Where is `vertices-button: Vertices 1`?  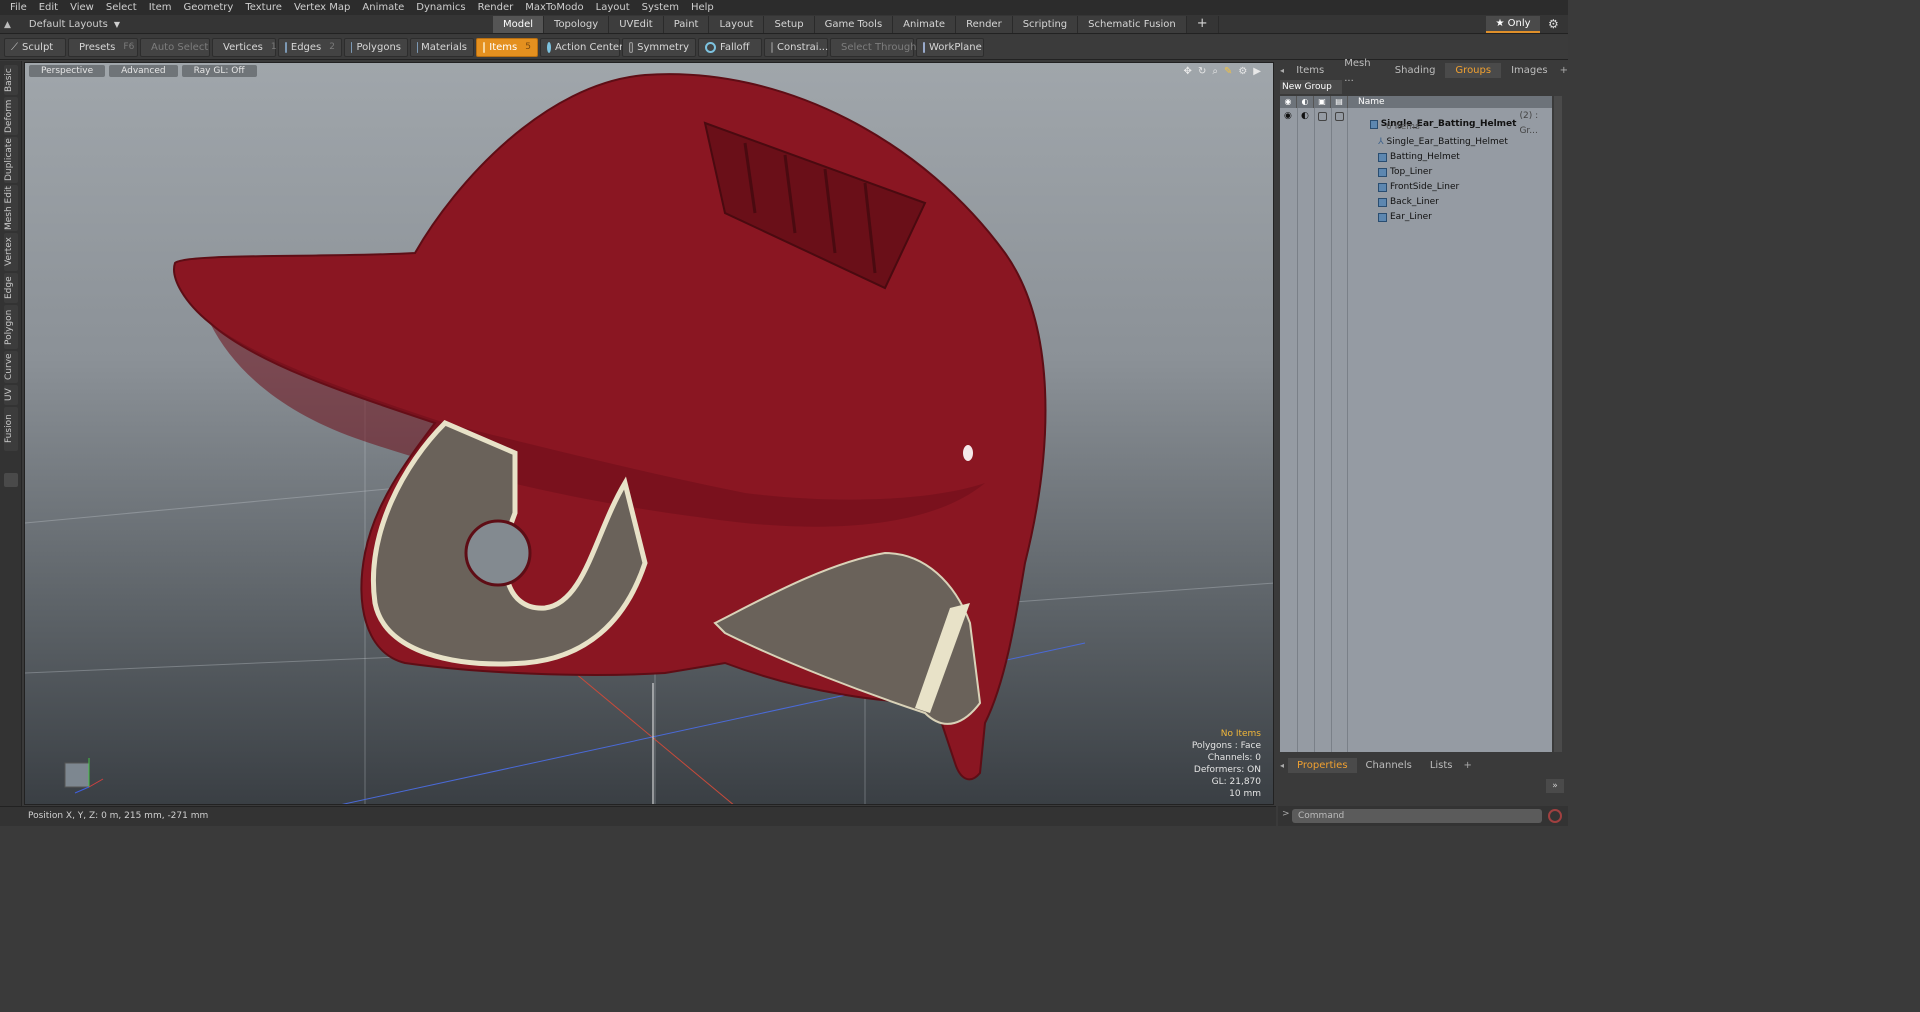 vertices-button: Vertices 1 is located at coordinates (244, 47).